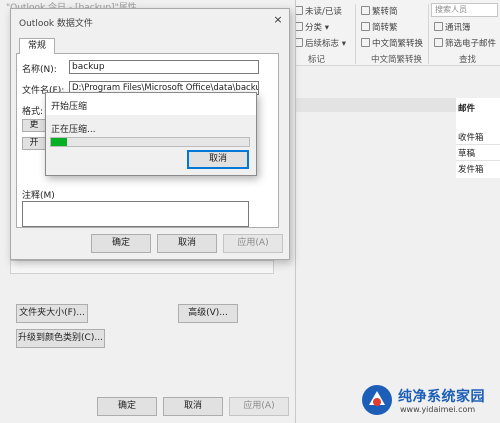 This screenshot has height=423, width=500. I want to click on dialog-title: Outlook 数据文件, so click(56, 24).